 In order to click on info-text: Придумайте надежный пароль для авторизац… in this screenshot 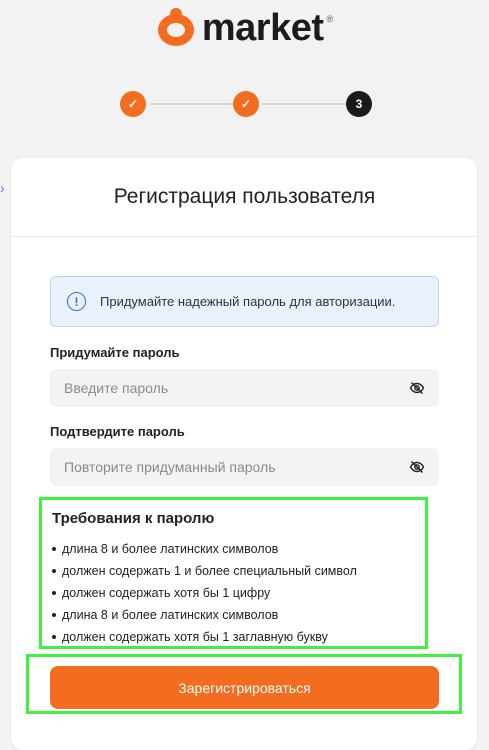, I will do `click(248, 301)`.